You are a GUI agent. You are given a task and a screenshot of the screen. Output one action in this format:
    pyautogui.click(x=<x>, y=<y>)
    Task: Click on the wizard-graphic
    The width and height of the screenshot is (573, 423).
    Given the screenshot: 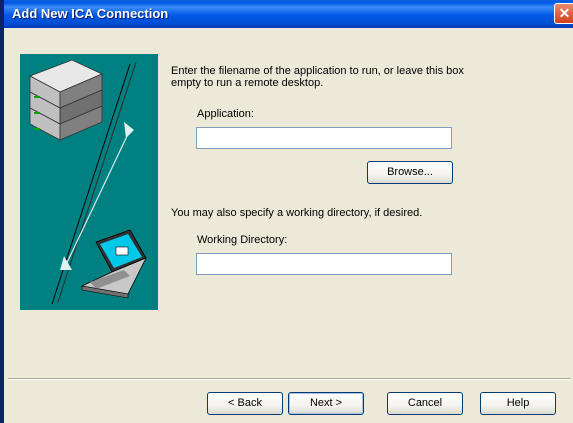 What is the action you would take?
    pyautogui.click(x=89, y=182)
    